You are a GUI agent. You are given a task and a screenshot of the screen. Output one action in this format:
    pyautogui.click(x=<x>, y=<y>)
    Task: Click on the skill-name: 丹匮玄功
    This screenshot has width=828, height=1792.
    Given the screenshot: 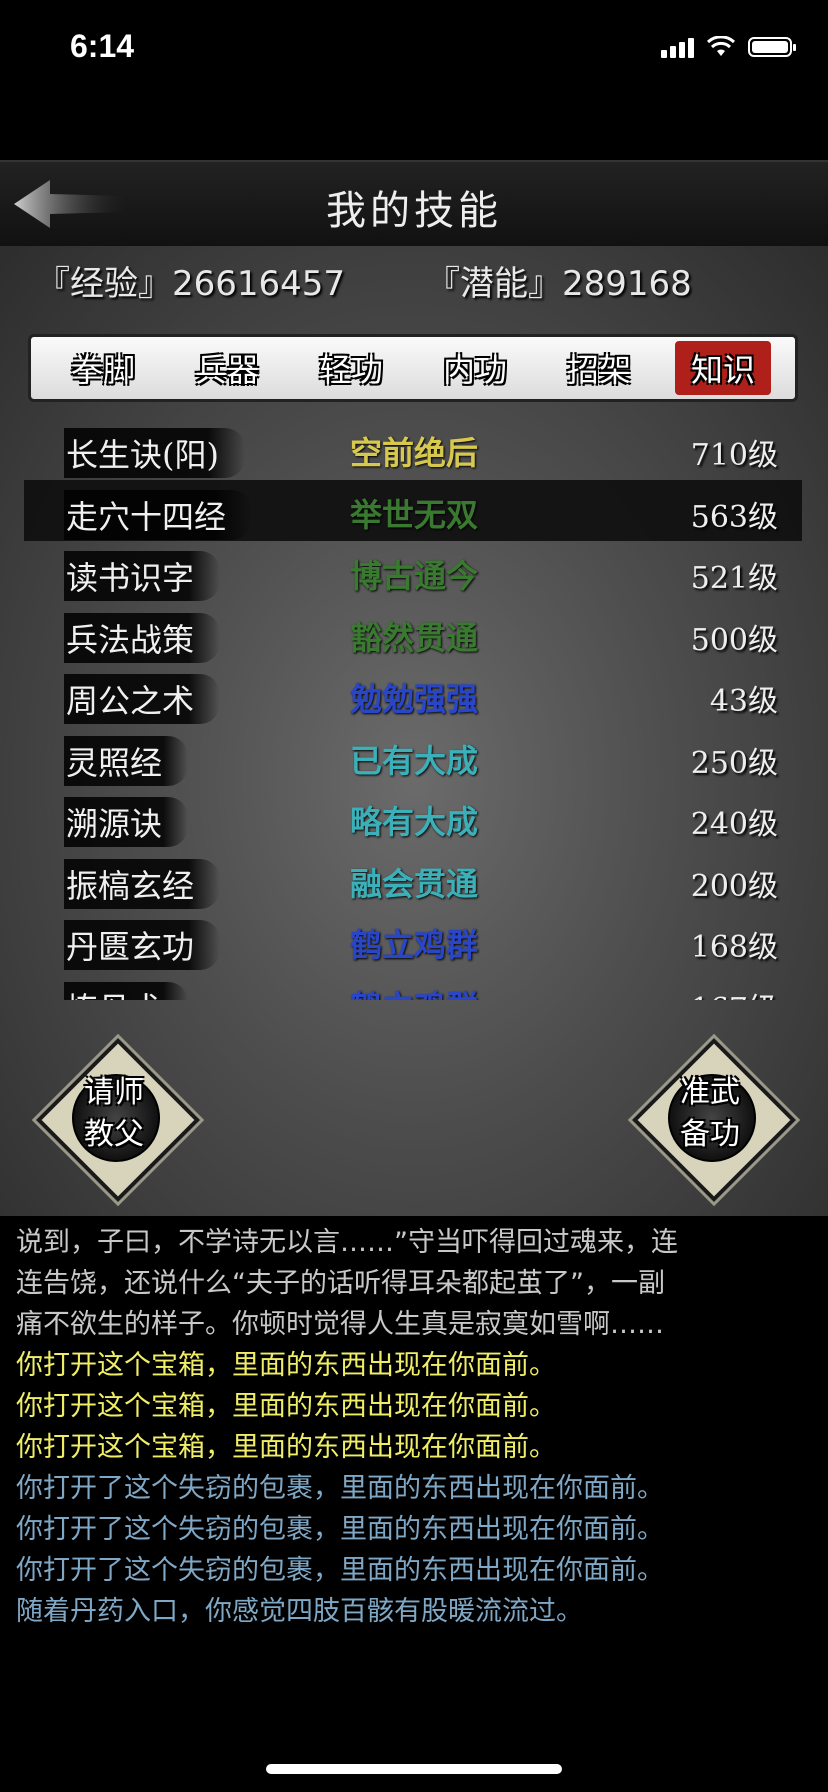 What is the action you would take?
    pyautogui.click(x=142, y=945)
    